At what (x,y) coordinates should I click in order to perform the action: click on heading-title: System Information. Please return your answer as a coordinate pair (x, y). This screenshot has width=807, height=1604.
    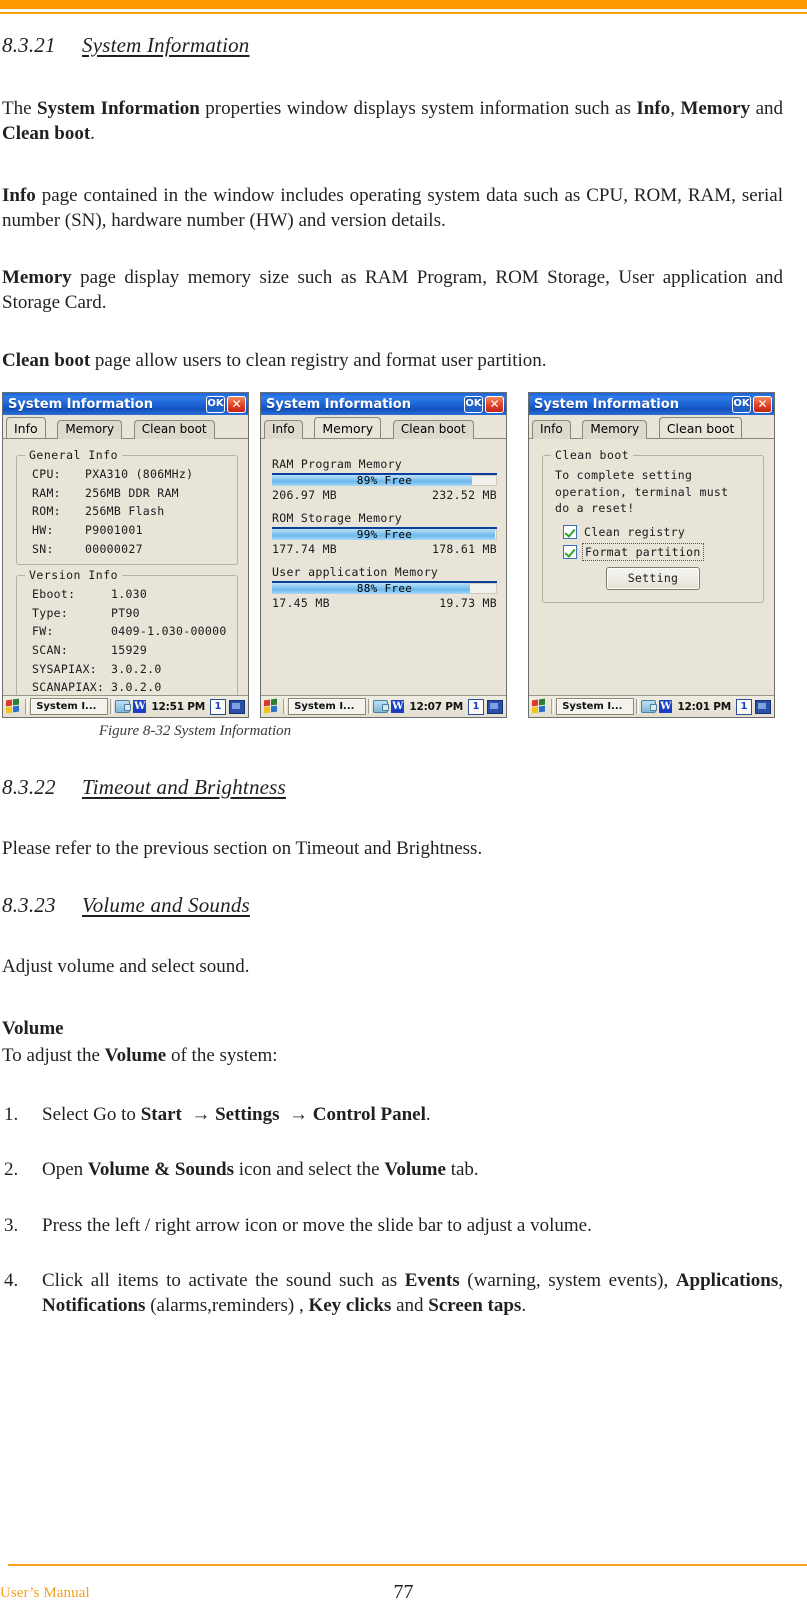
    Looking at the image, I should click on (166, 45).